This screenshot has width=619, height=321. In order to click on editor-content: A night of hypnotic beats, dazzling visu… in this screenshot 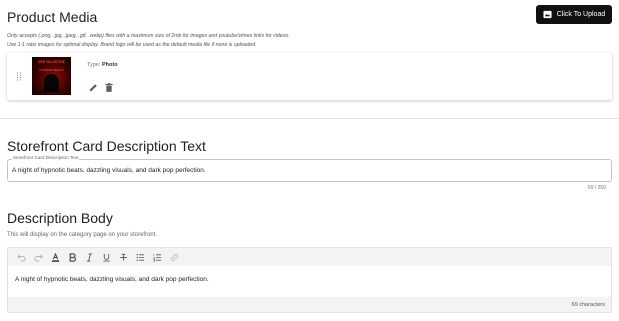, I will do `click(112, 279)`.